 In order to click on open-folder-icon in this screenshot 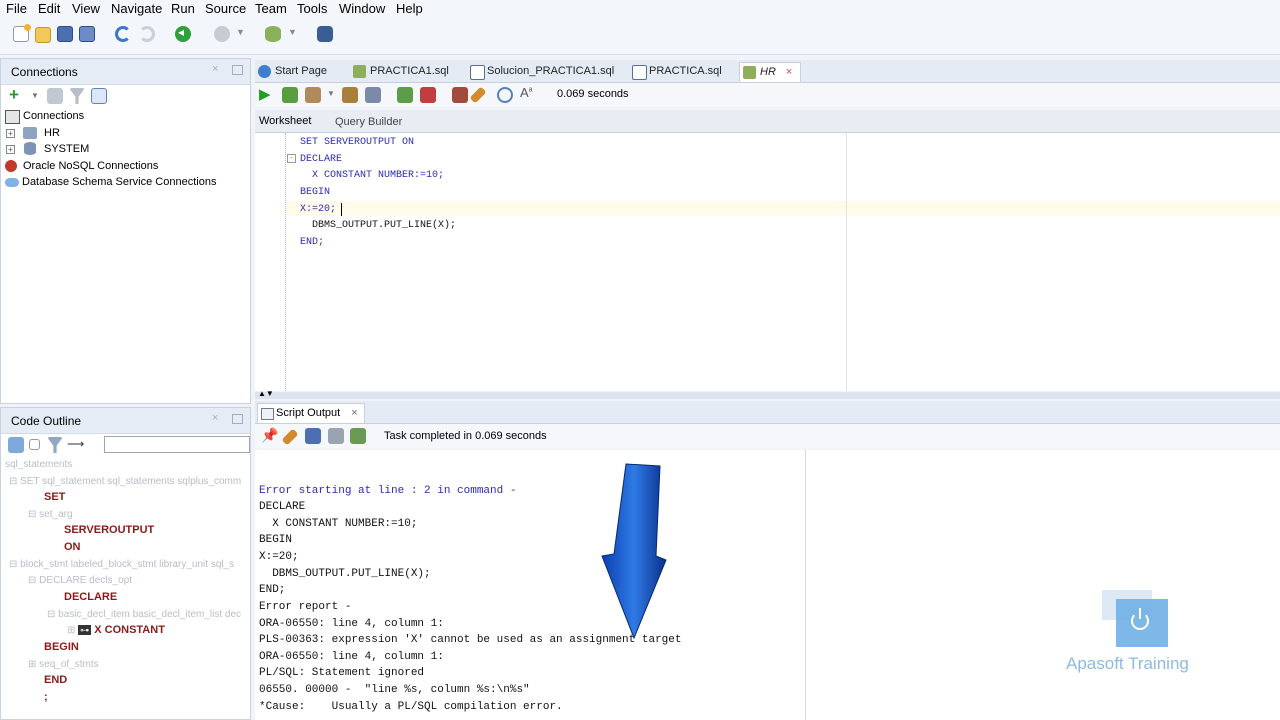, I will do `click(43, 35)`.